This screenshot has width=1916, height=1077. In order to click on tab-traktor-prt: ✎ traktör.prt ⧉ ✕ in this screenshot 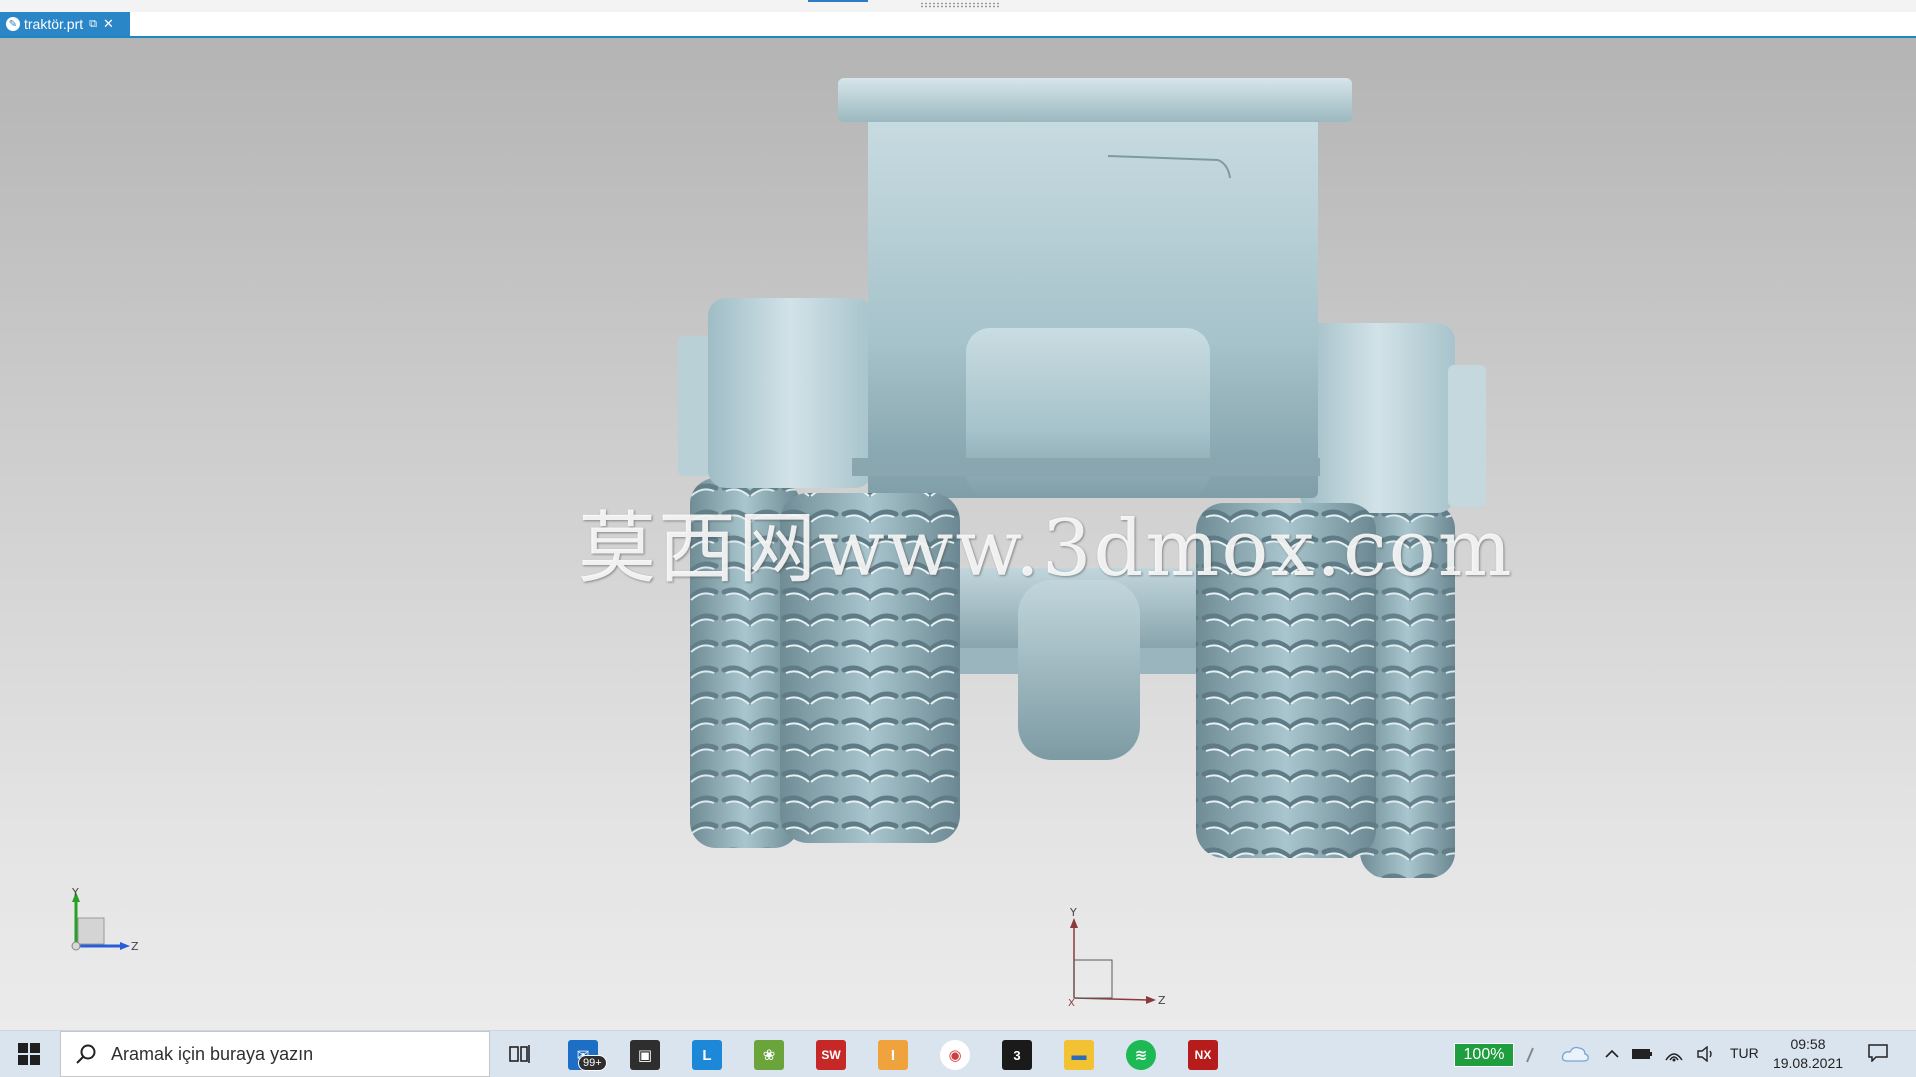, I will do `click(65, 24)`.